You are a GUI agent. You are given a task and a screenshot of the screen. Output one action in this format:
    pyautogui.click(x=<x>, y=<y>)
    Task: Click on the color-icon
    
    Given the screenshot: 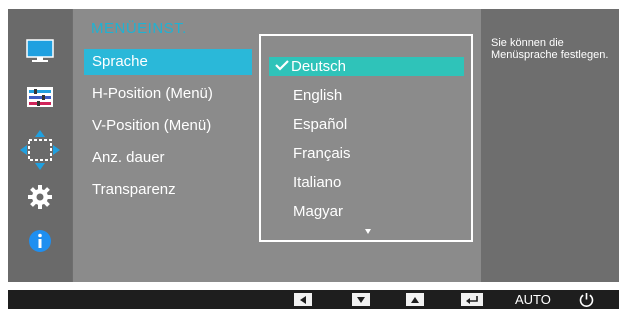 What is the action you would take?
    pyautogui.click(x=40, y=98)
    